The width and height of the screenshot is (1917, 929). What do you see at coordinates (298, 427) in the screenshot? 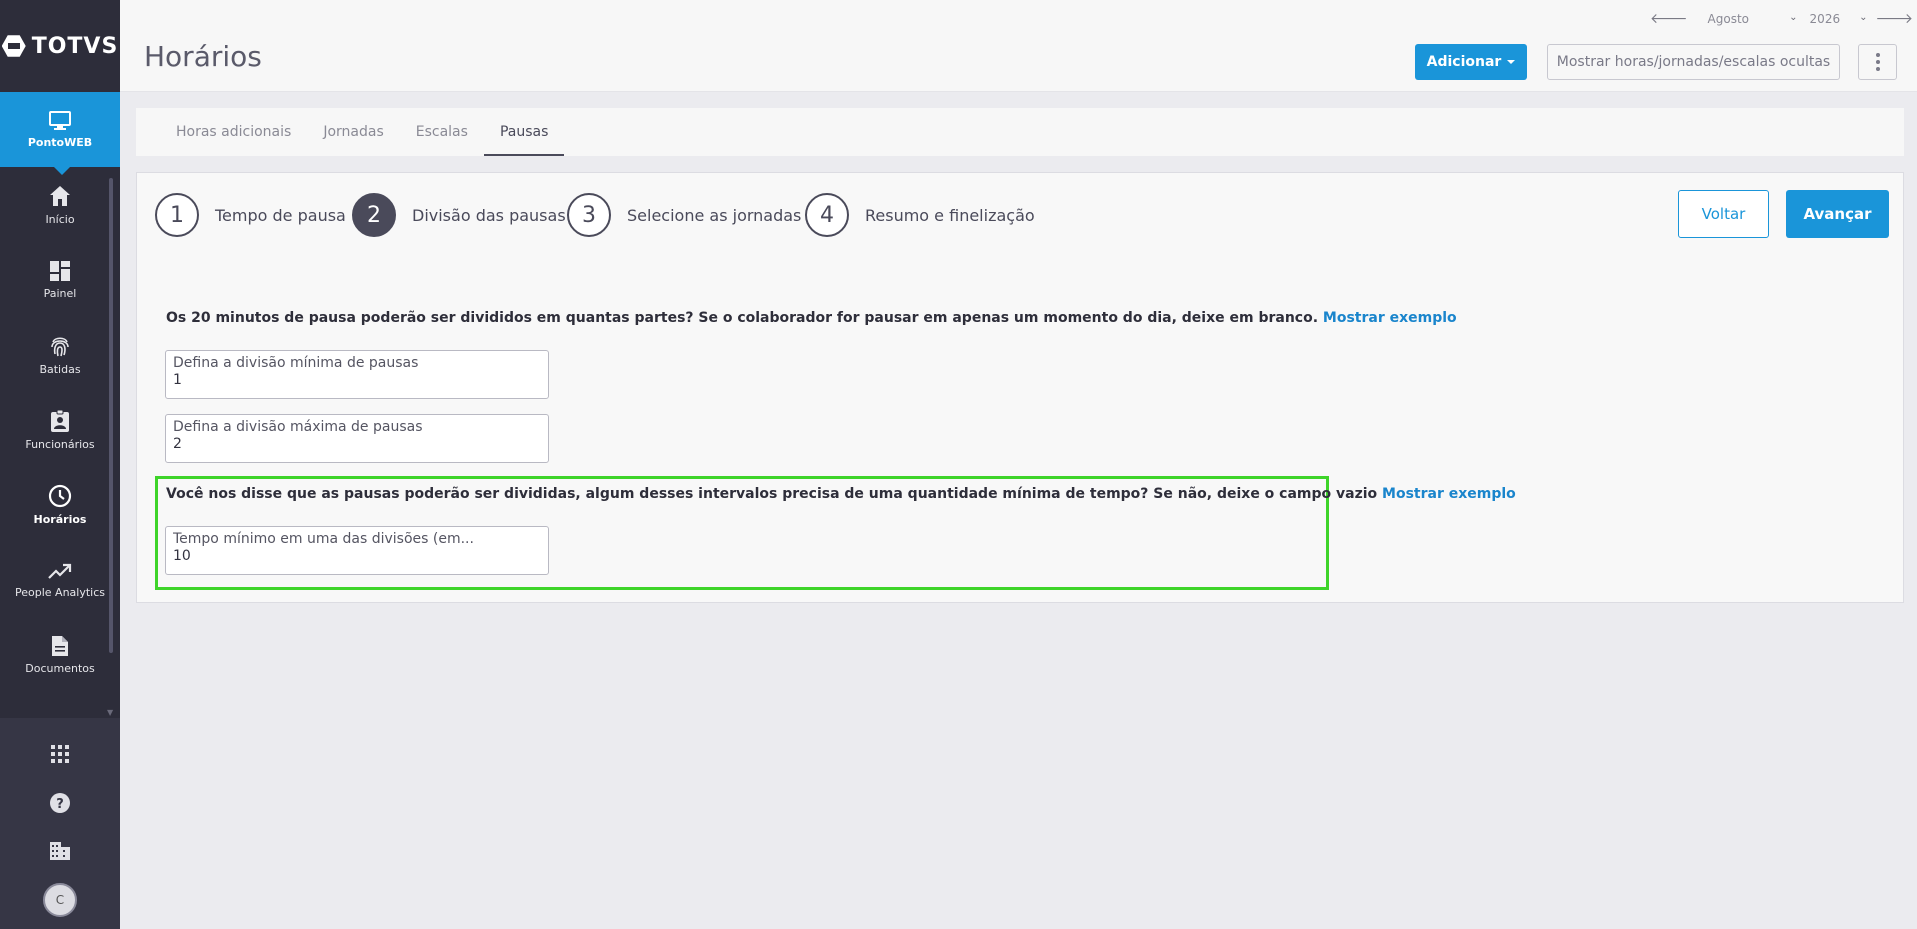
I see `field-label: Defina a divisão máxima de pausas` at bounding box center [298, 427].